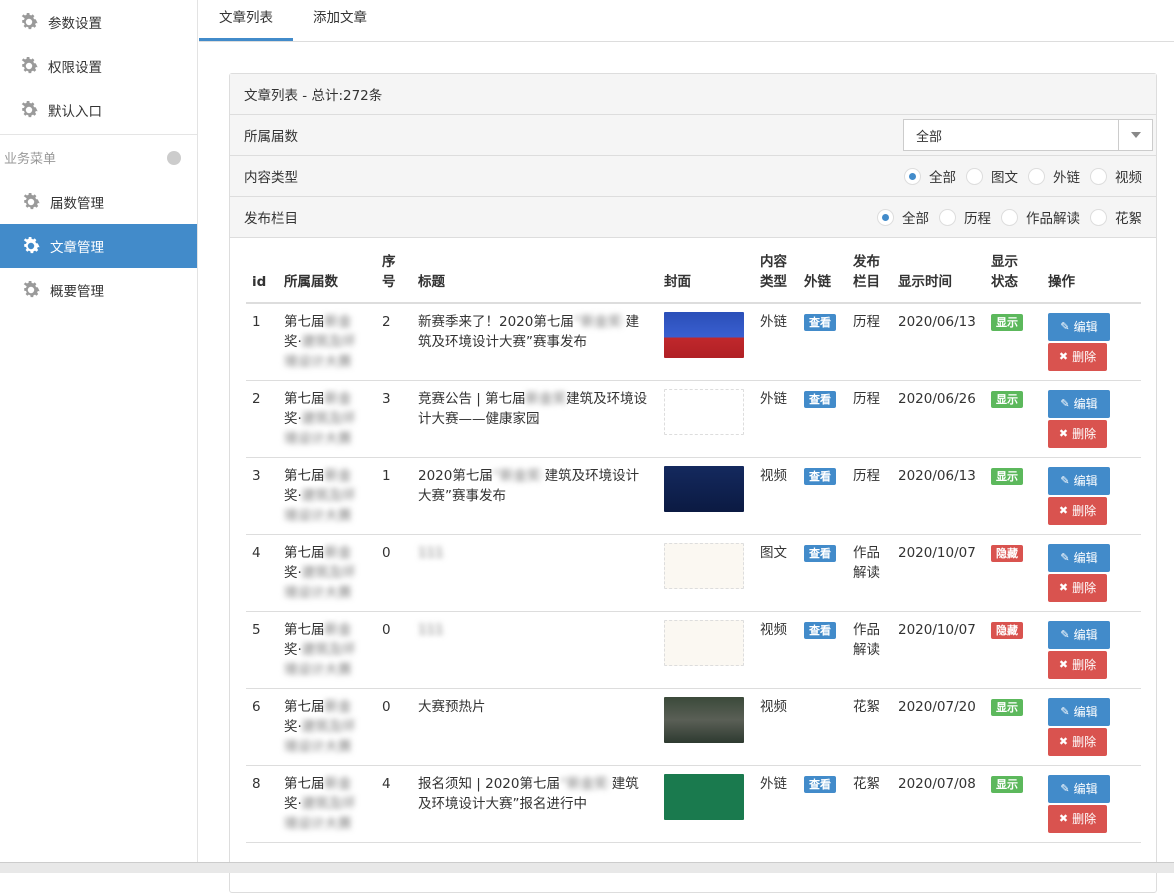 The height and width of the screenshot is (893, 1174). What do you see at coordinates (535, 727) in the screenshot?
I see `cell-title: 大赛预热片` at bounding box center [535, 727].